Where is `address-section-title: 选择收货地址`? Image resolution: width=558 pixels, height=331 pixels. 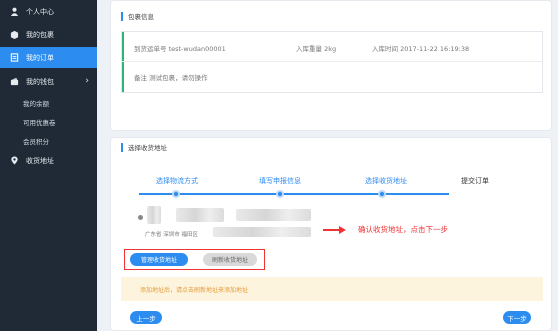 address-section-title: 选择收货地址 is located at coordinates (144, 147).